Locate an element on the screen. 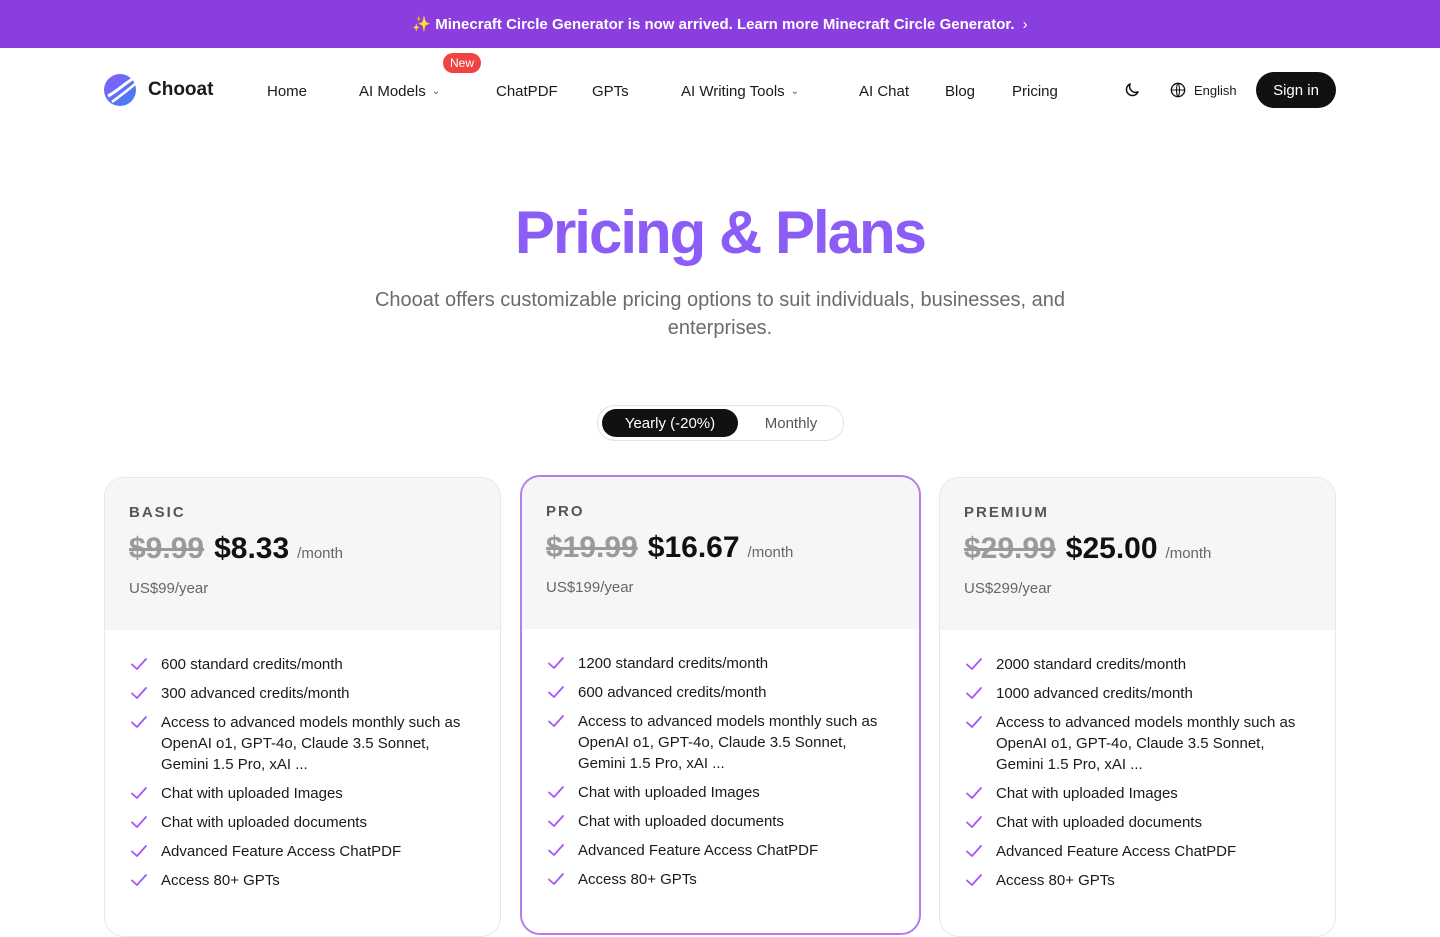 The width and height of the screenshot is (1440, 937). discounted-price: $8.33 is located at coordinates (252, 548).